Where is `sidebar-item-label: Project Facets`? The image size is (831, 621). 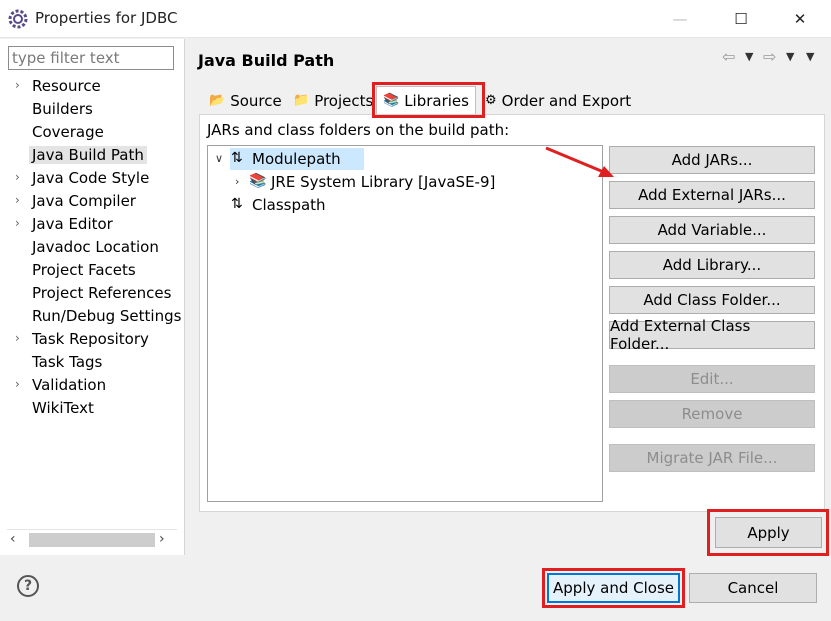
sidebar-item-label: Project Facets is located at coordinates (84, 270).